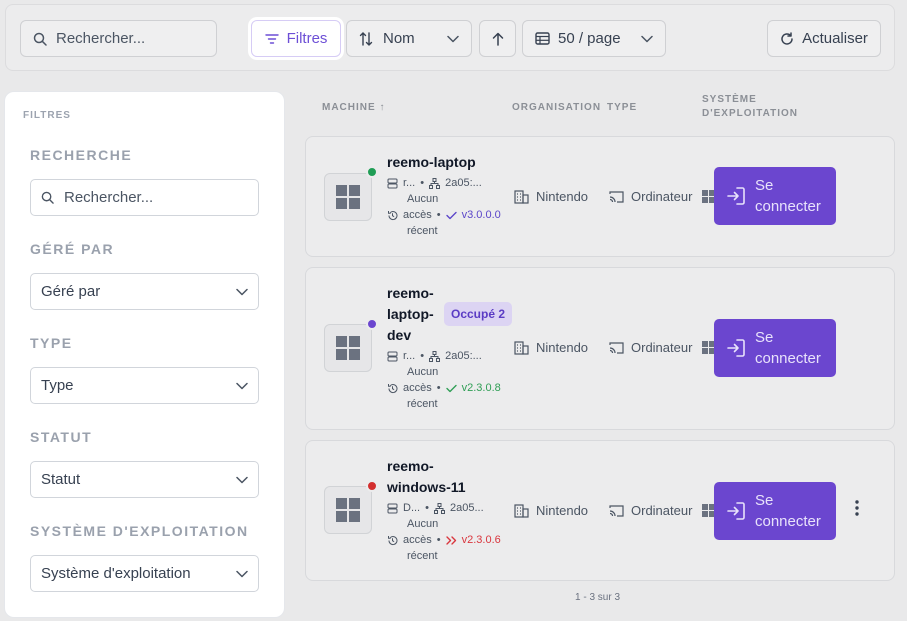  I want to click on page-size-select: 50 / page, so click(594, 38).